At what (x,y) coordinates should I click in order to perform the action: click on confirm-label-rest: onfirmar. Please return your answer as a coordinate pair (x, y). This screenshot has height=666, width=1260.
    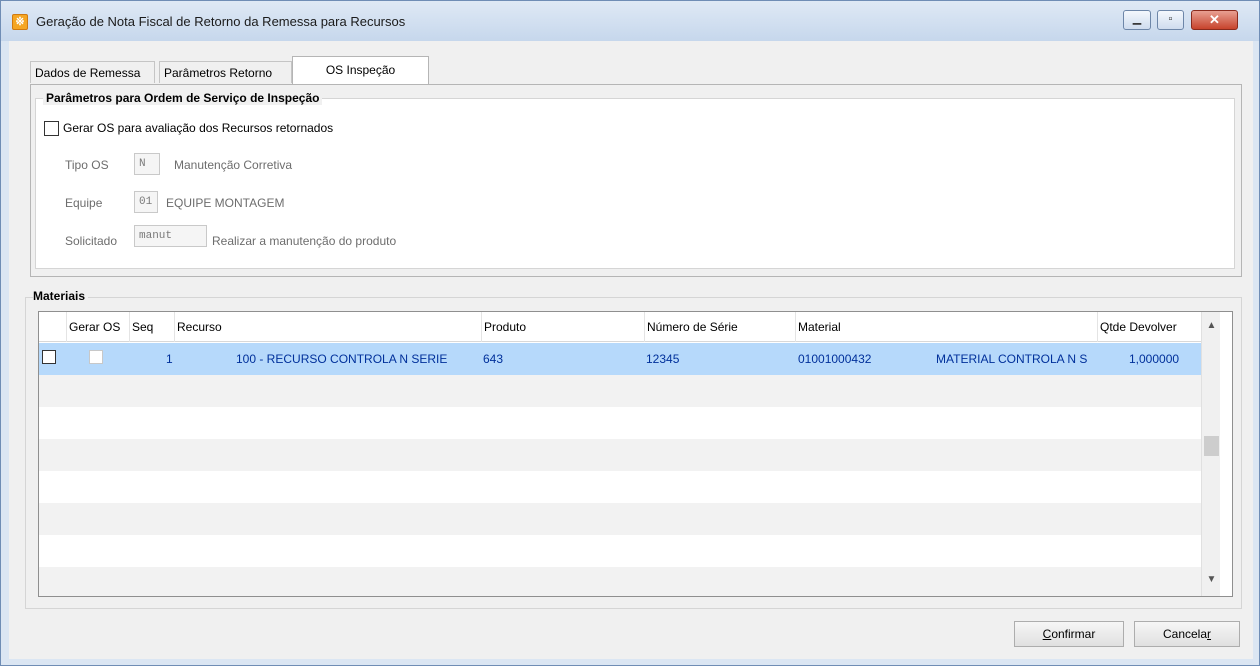
    Looking at the image, I should click on (1073, 634).